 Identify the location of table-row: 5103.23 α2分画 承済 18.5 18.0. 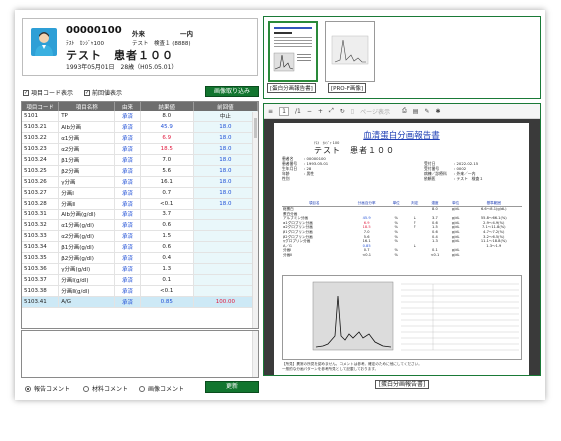
(140, 149).